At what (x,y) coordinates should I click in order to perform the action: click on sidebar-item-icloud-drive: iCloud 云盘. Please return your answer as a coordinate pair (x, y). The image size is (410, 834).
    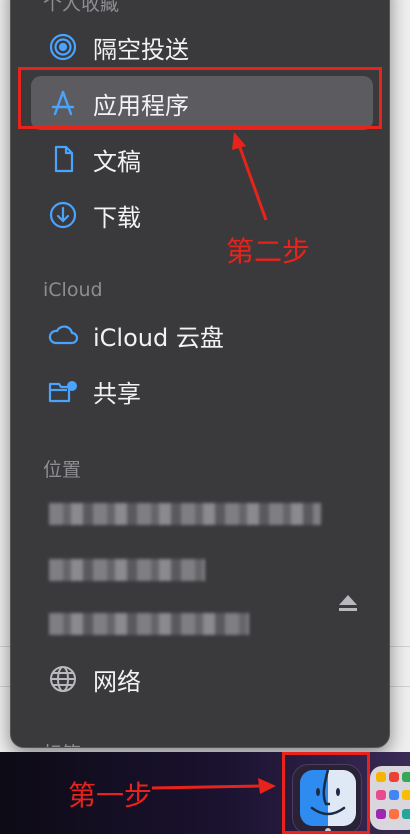
    Looking at the image, I should click on (202, 335).